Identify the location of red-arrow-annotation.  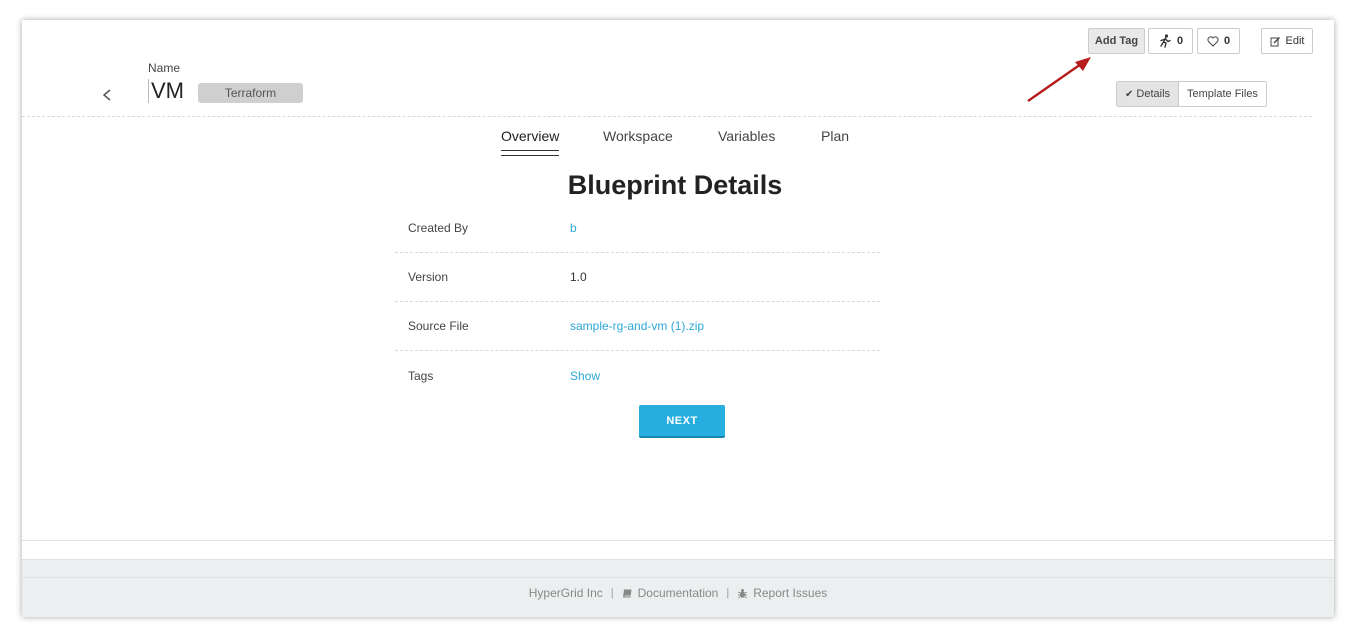
(1059, 79).